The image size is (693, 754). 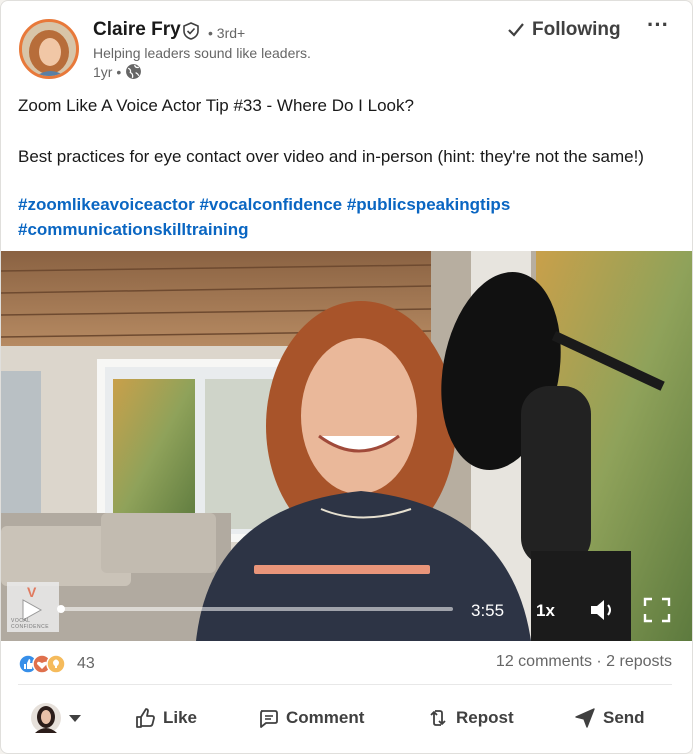 I want to click on hashtag-link: #vocalconfidence, so click(x=270, y=204).